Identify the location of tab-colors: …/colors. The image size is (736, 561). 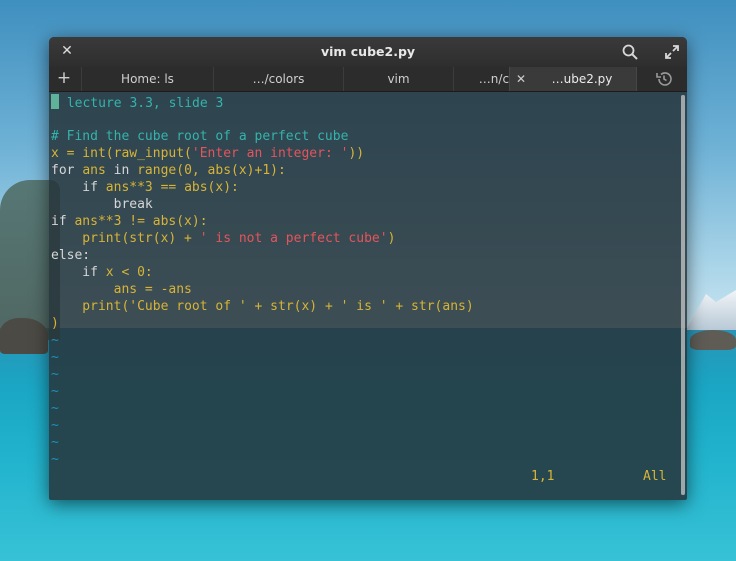
(278, 79).